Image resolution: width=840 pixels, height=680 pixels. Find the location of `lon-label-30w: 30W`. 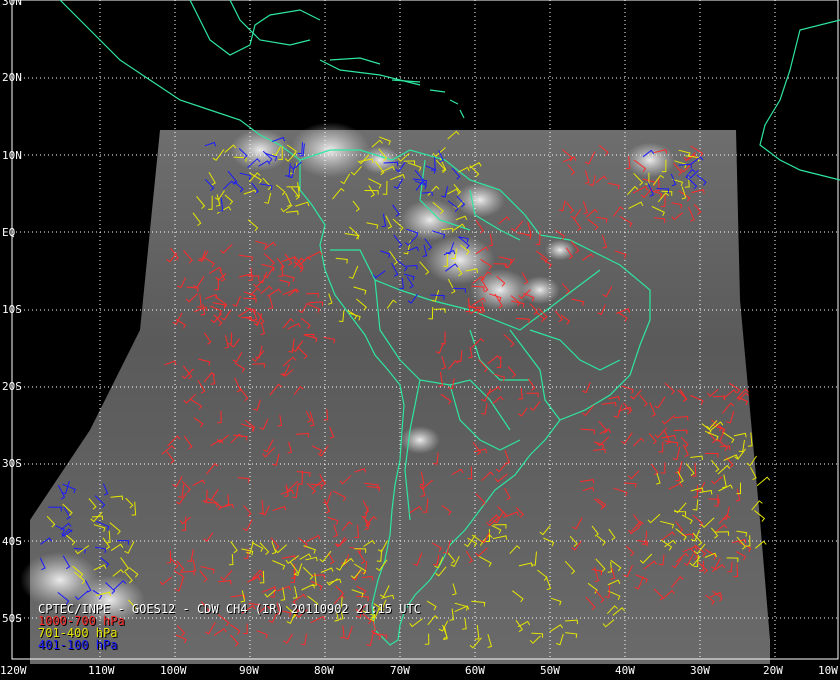

lon-label-30w: 30W is located at coordinates (700, 670).